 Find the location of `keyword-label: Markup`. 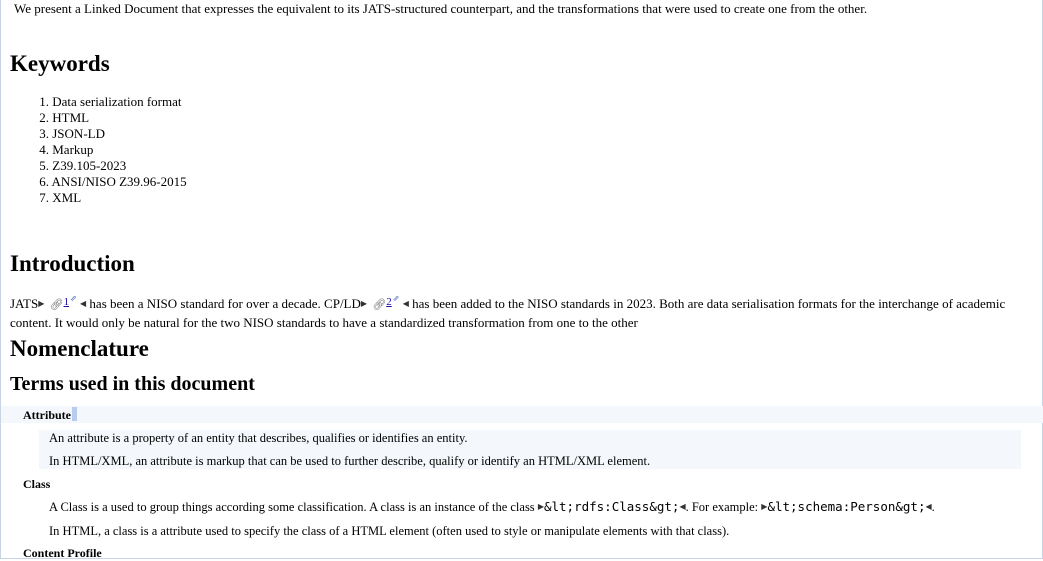

keyword-label: Markup is located at coordinates (73, 149).